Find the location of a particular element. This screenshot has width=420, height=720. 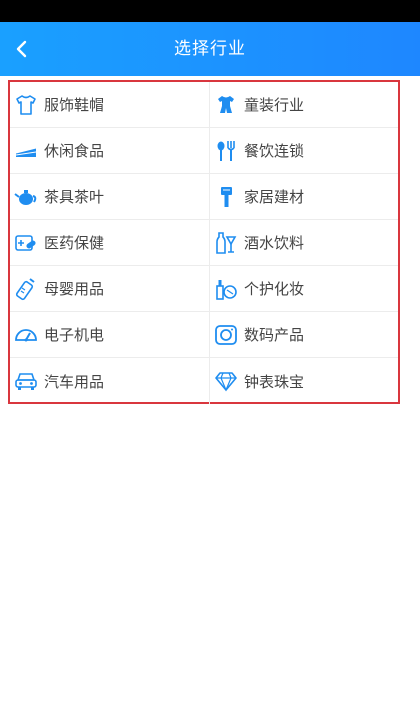

industry-item-digital: 数码产品 is located at coordinates (304, 335).